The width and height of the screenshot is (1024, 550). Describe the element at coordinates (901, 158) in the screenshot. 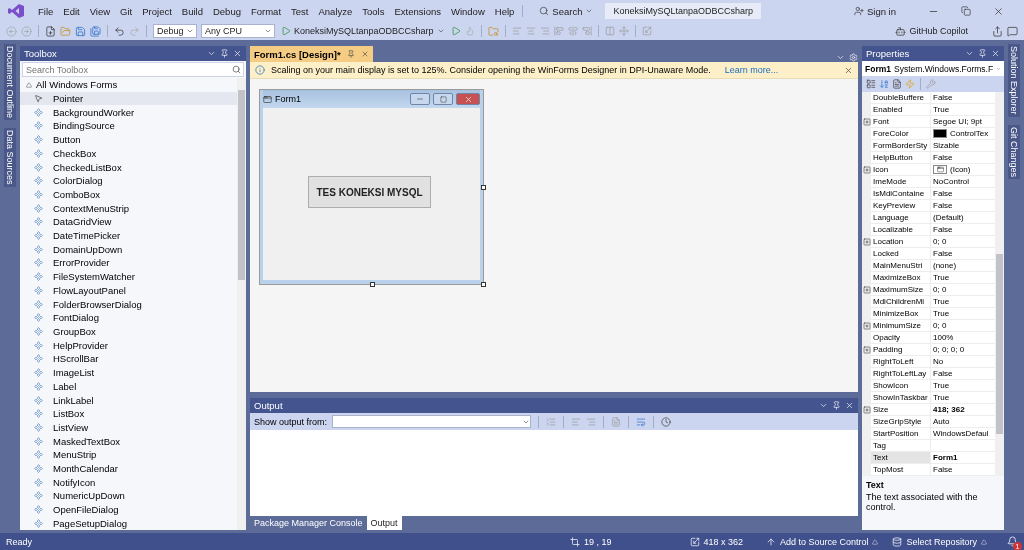

I see `property-name: HelpButton` at that location.